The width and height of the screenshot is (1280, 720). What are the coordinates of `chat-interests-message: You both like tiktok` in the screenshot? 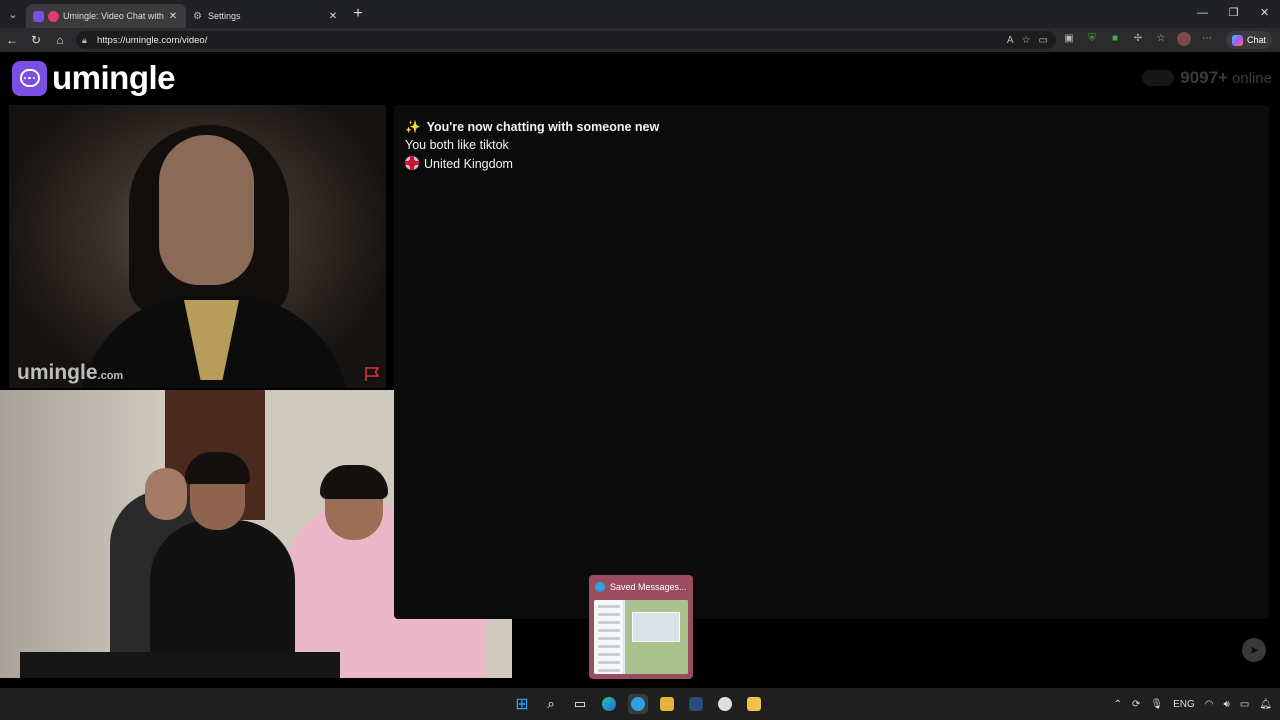 It's located at (457, 145).